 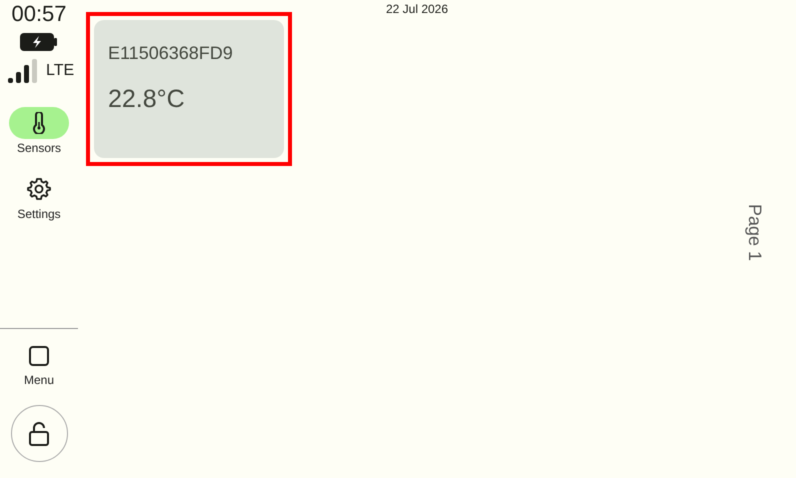 What do you see at coordinates (39, 42) in the screenshot?
I see `battery-charging-icon` at bounding box center [39, 42].